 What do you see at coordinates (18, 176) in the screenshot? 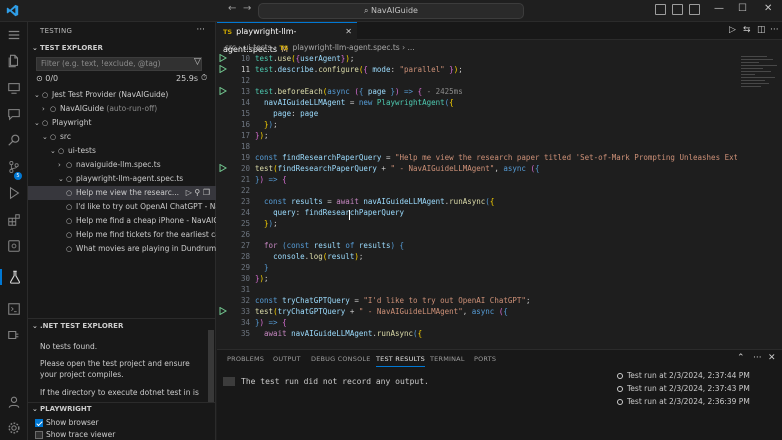
I see `source-control-badge: 5` at bounding box center [18, 176].